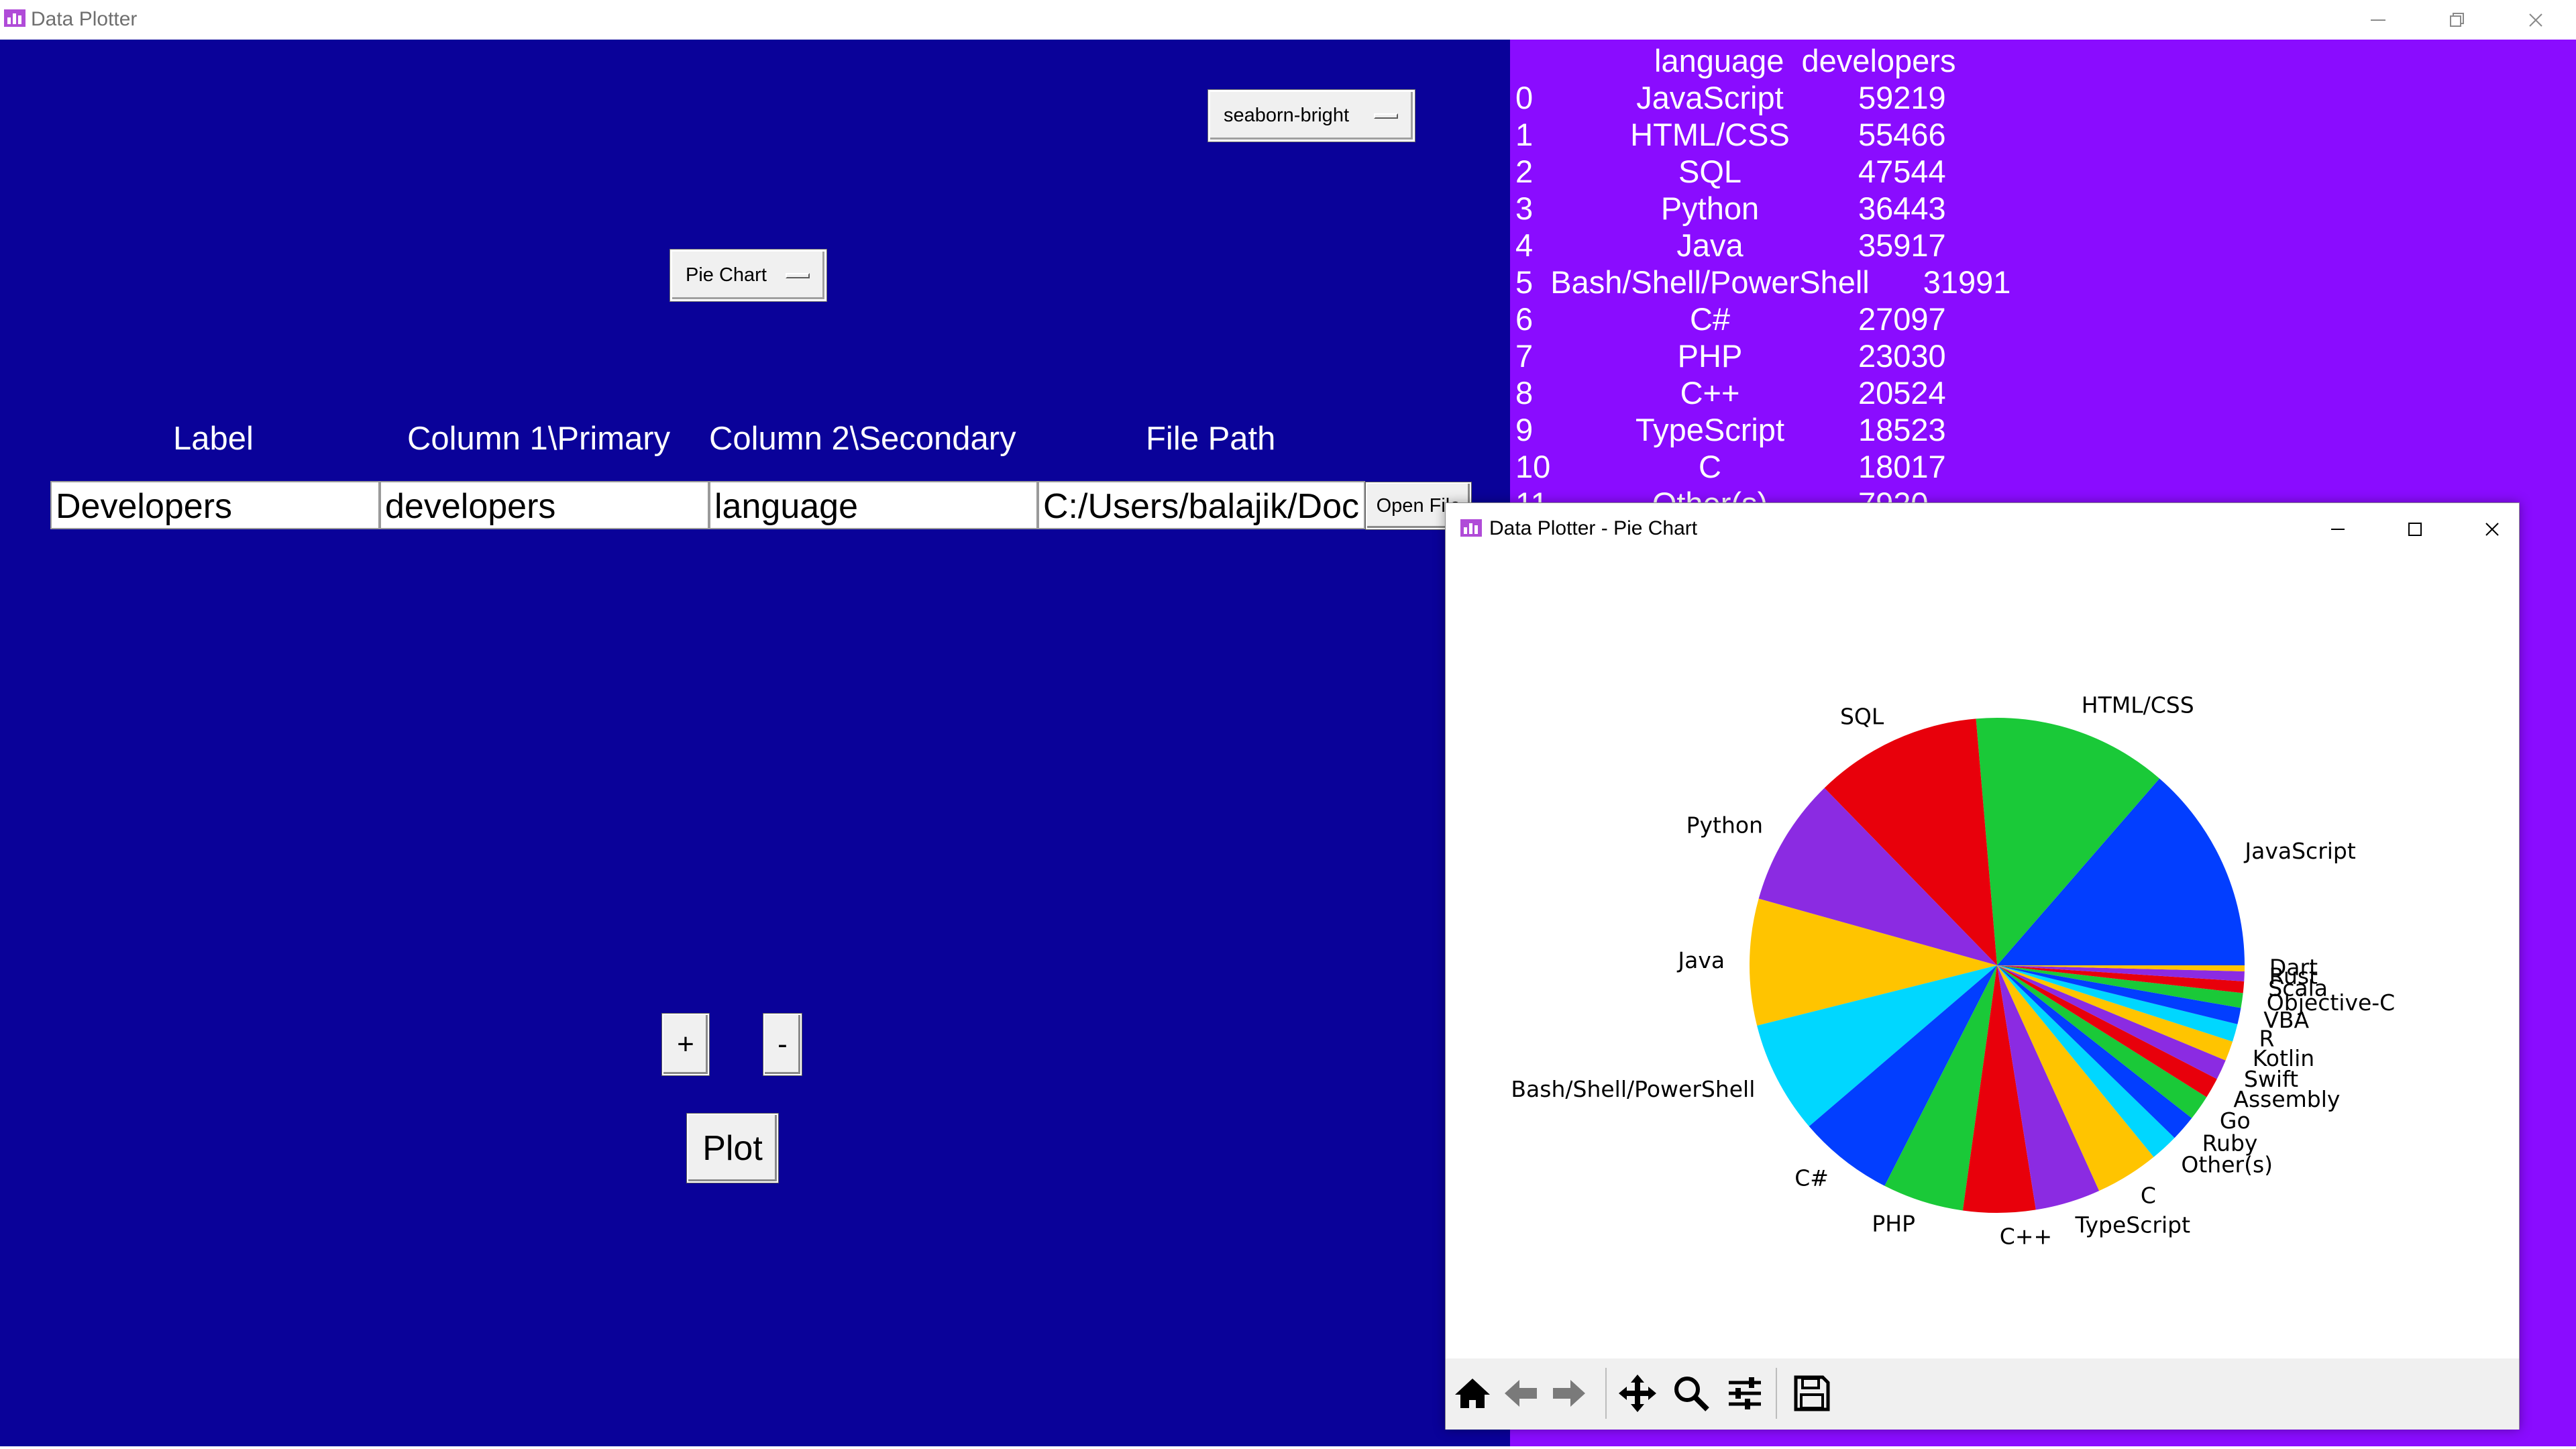  What do you see at coordinates (1524, 429) in the screenshot?
I see `row-index: 9` at bounding box center [1524, 429].